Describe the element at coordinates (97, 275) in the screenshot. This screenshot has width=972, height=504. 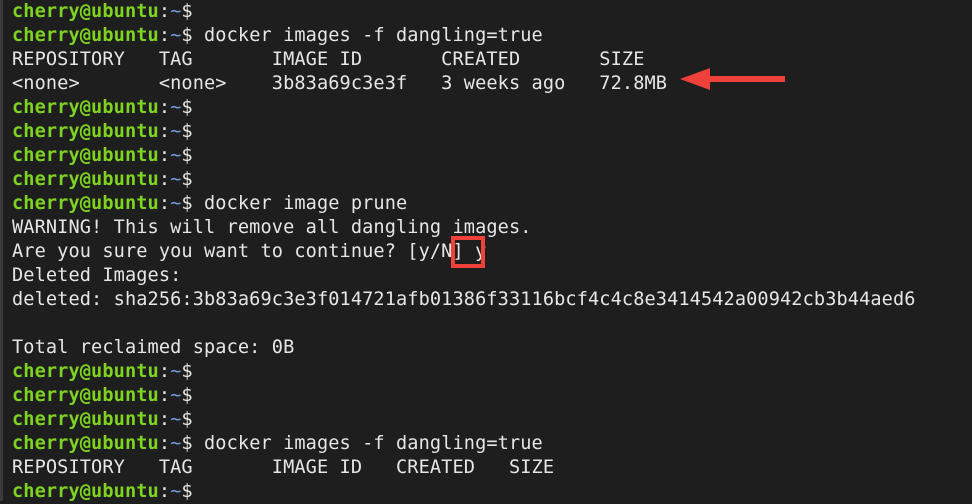
I see `output-text: Deleted Images:` at that location.